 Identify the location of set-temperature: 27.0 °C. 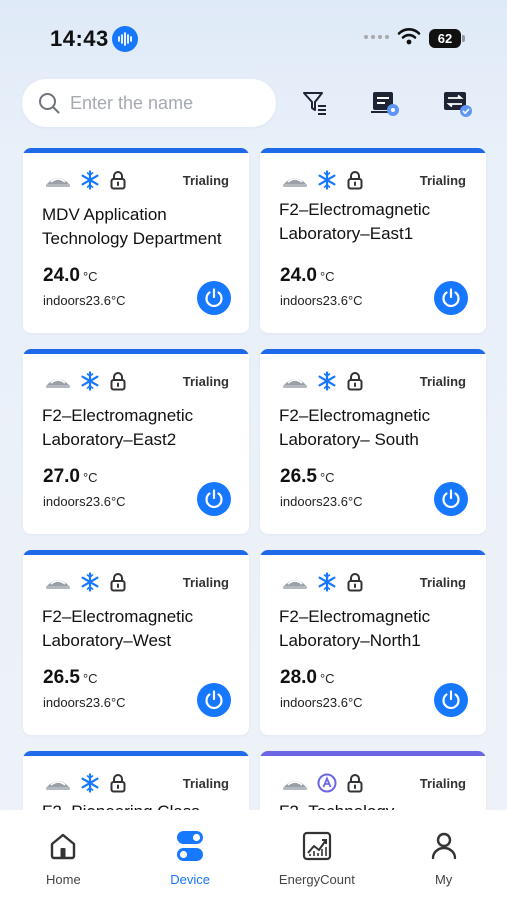
(70, 477).